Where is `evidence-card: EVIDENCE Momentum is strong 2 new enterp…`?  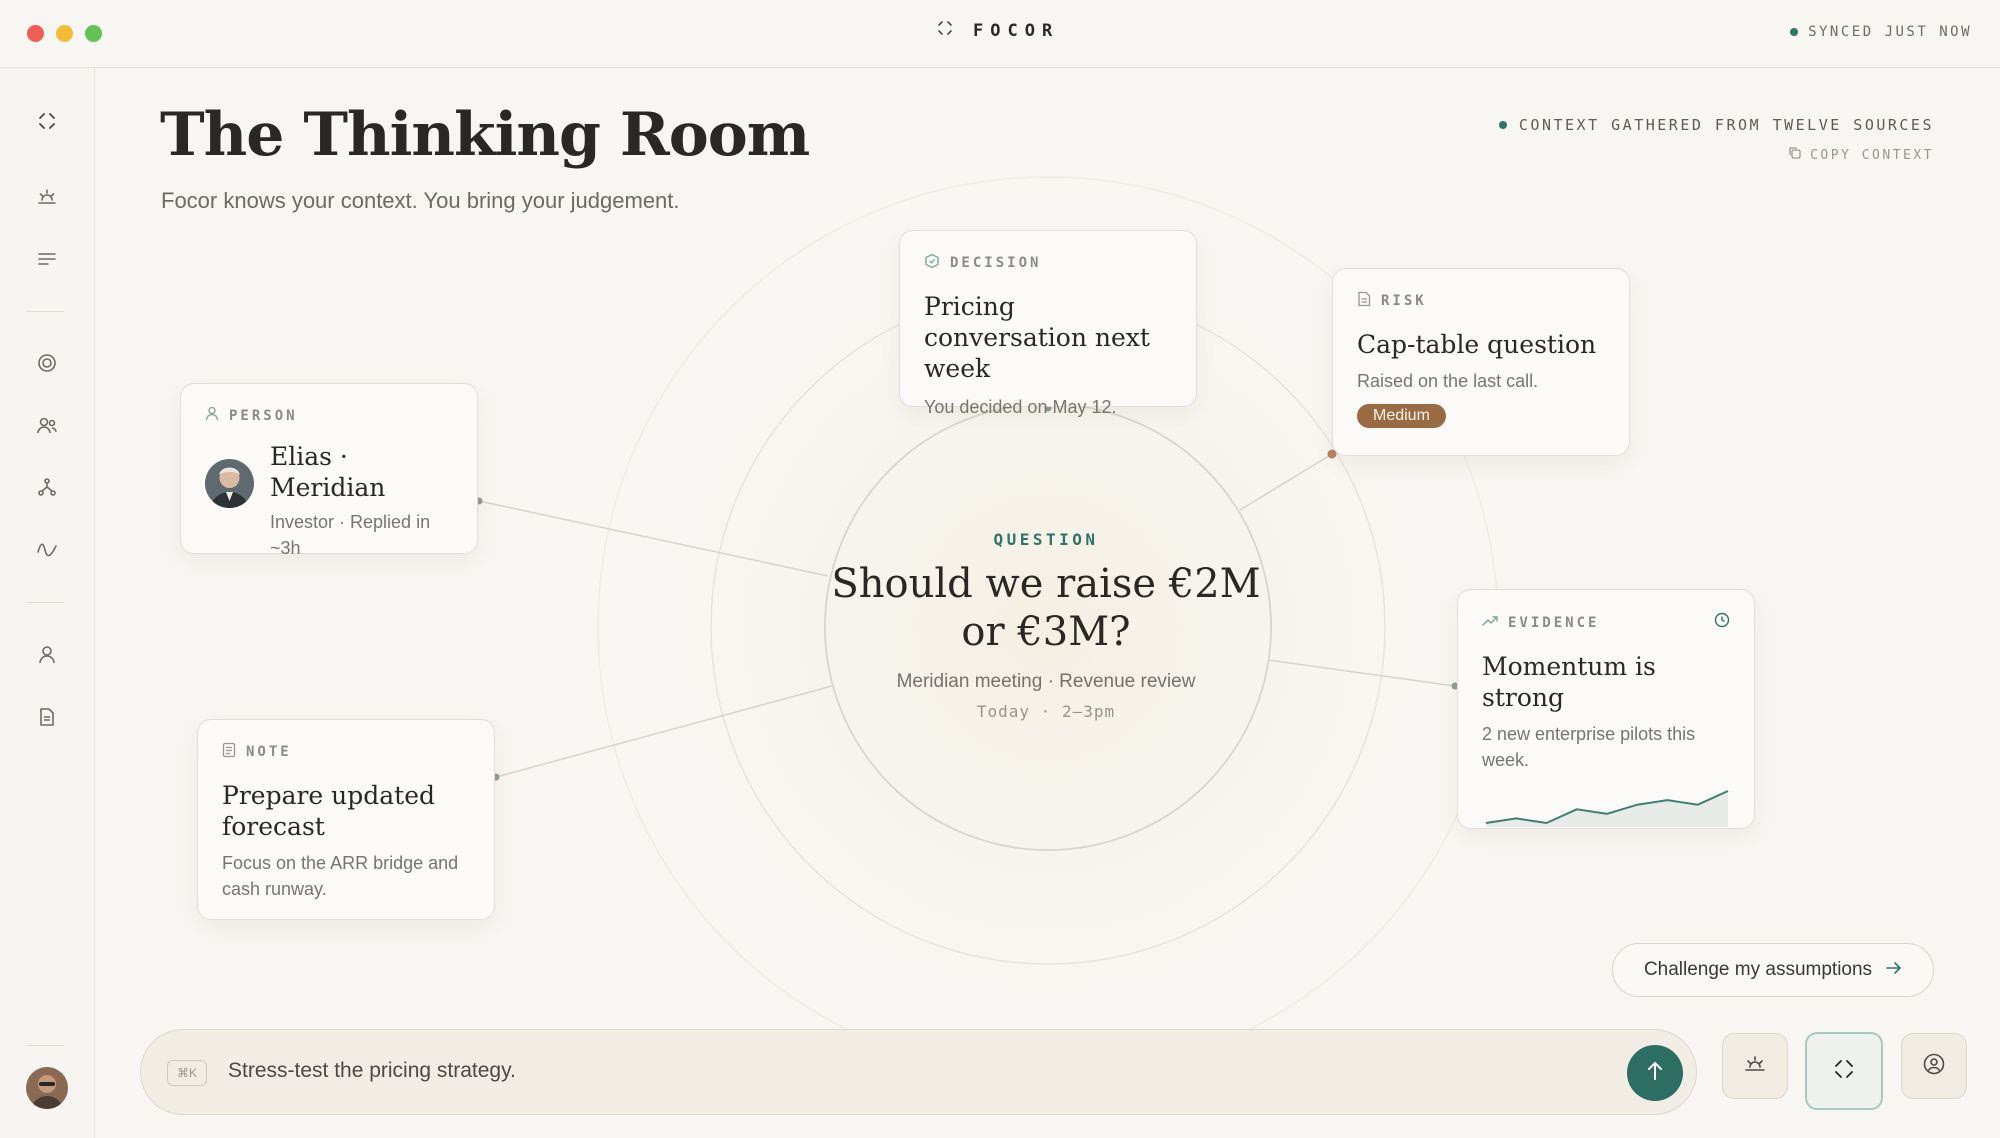 evidence-card: EVIDENCE Momentum is strong 2 new enterp… is located at coordinates (1606, 709).